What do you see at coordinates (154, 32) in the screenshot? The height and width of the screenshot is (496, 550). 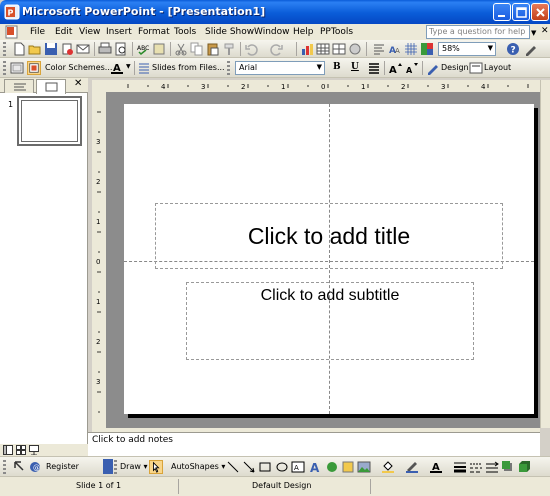 I see `menu-format: Format` at bounding box center [154, 32].